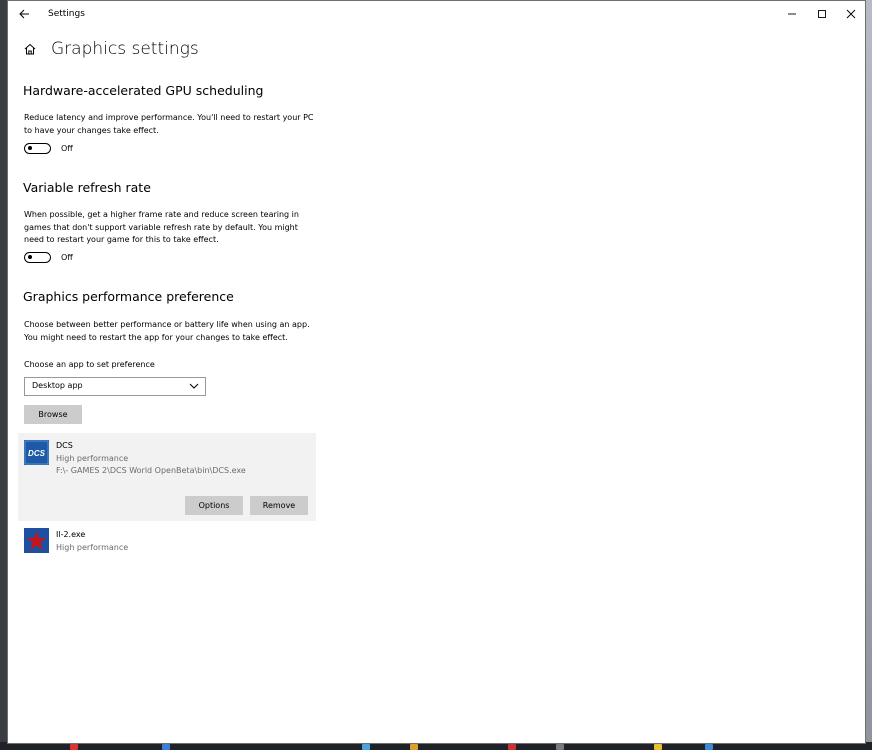 The width and height of the screenshot is (872, 750). I want to click on browse-button: Browse, so click(53, 414).